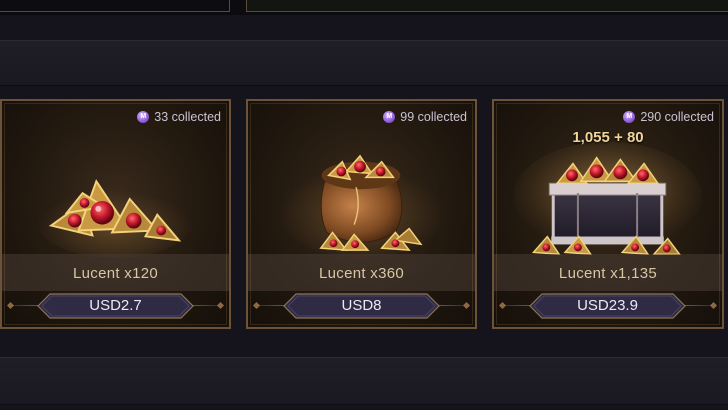  I want to click on price-label: USD8, so click(361, 305).